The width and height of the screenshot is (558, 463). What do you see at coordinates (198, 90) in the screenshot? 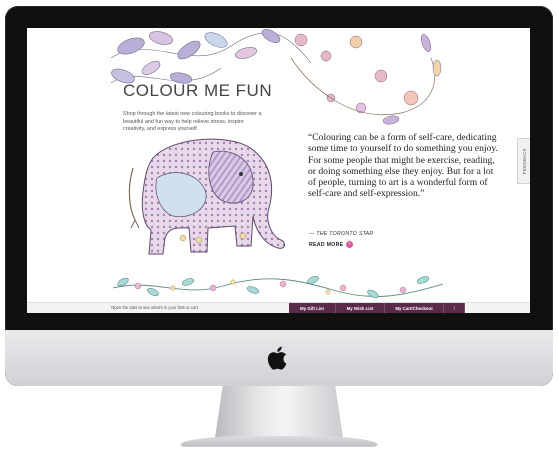
I see `page-title: COLOUR ME FUN` at bounding box center [198, 90].